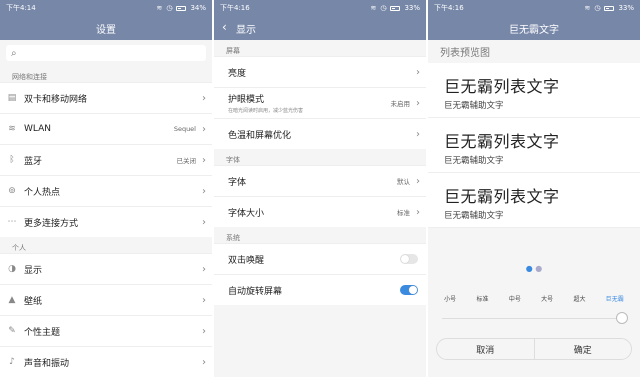  I want to click on page-title: 显示, so click(246, 30).